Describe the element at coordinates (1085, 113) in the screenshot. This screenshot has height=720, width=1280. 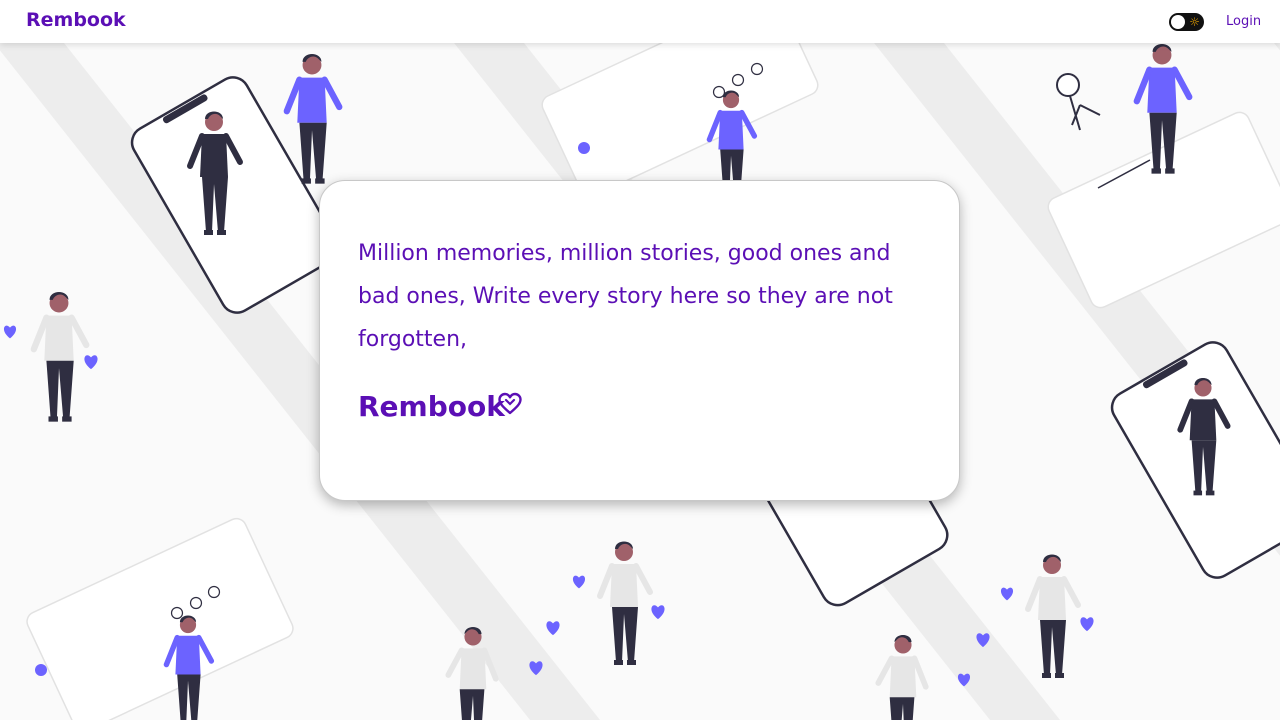
I see `doodle-body` at that location.